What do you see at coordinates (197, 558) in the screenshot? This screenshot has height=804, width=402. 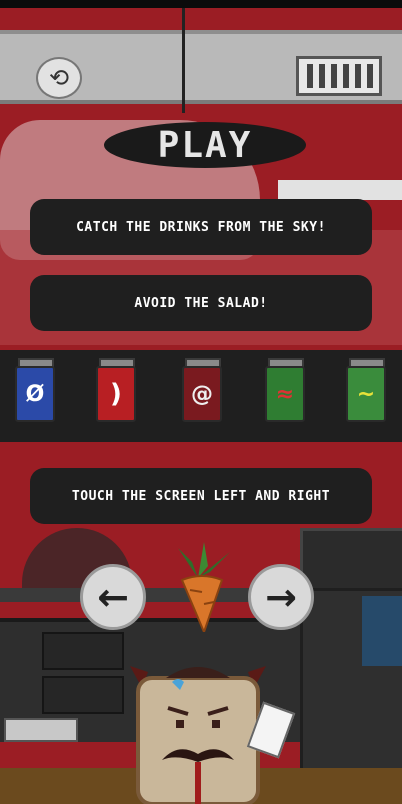 I see `carrot-leaves` at bounding box center [197, 558].